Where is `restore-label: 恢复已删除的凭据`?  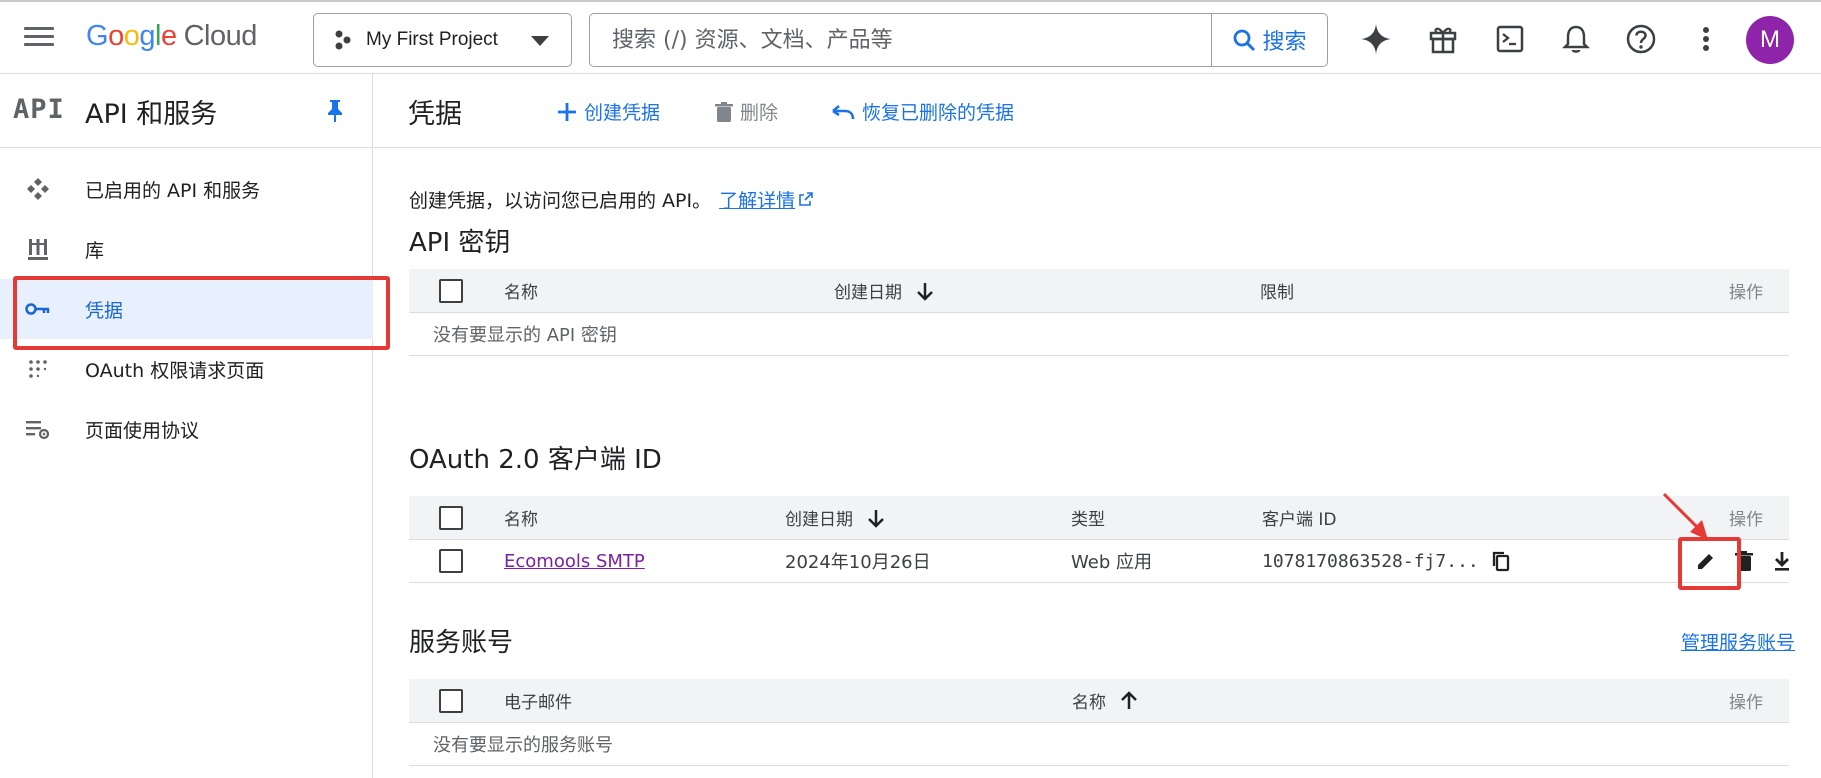 restore-label: 恢复已删除的凭据 is located at coordinates (938, 113).